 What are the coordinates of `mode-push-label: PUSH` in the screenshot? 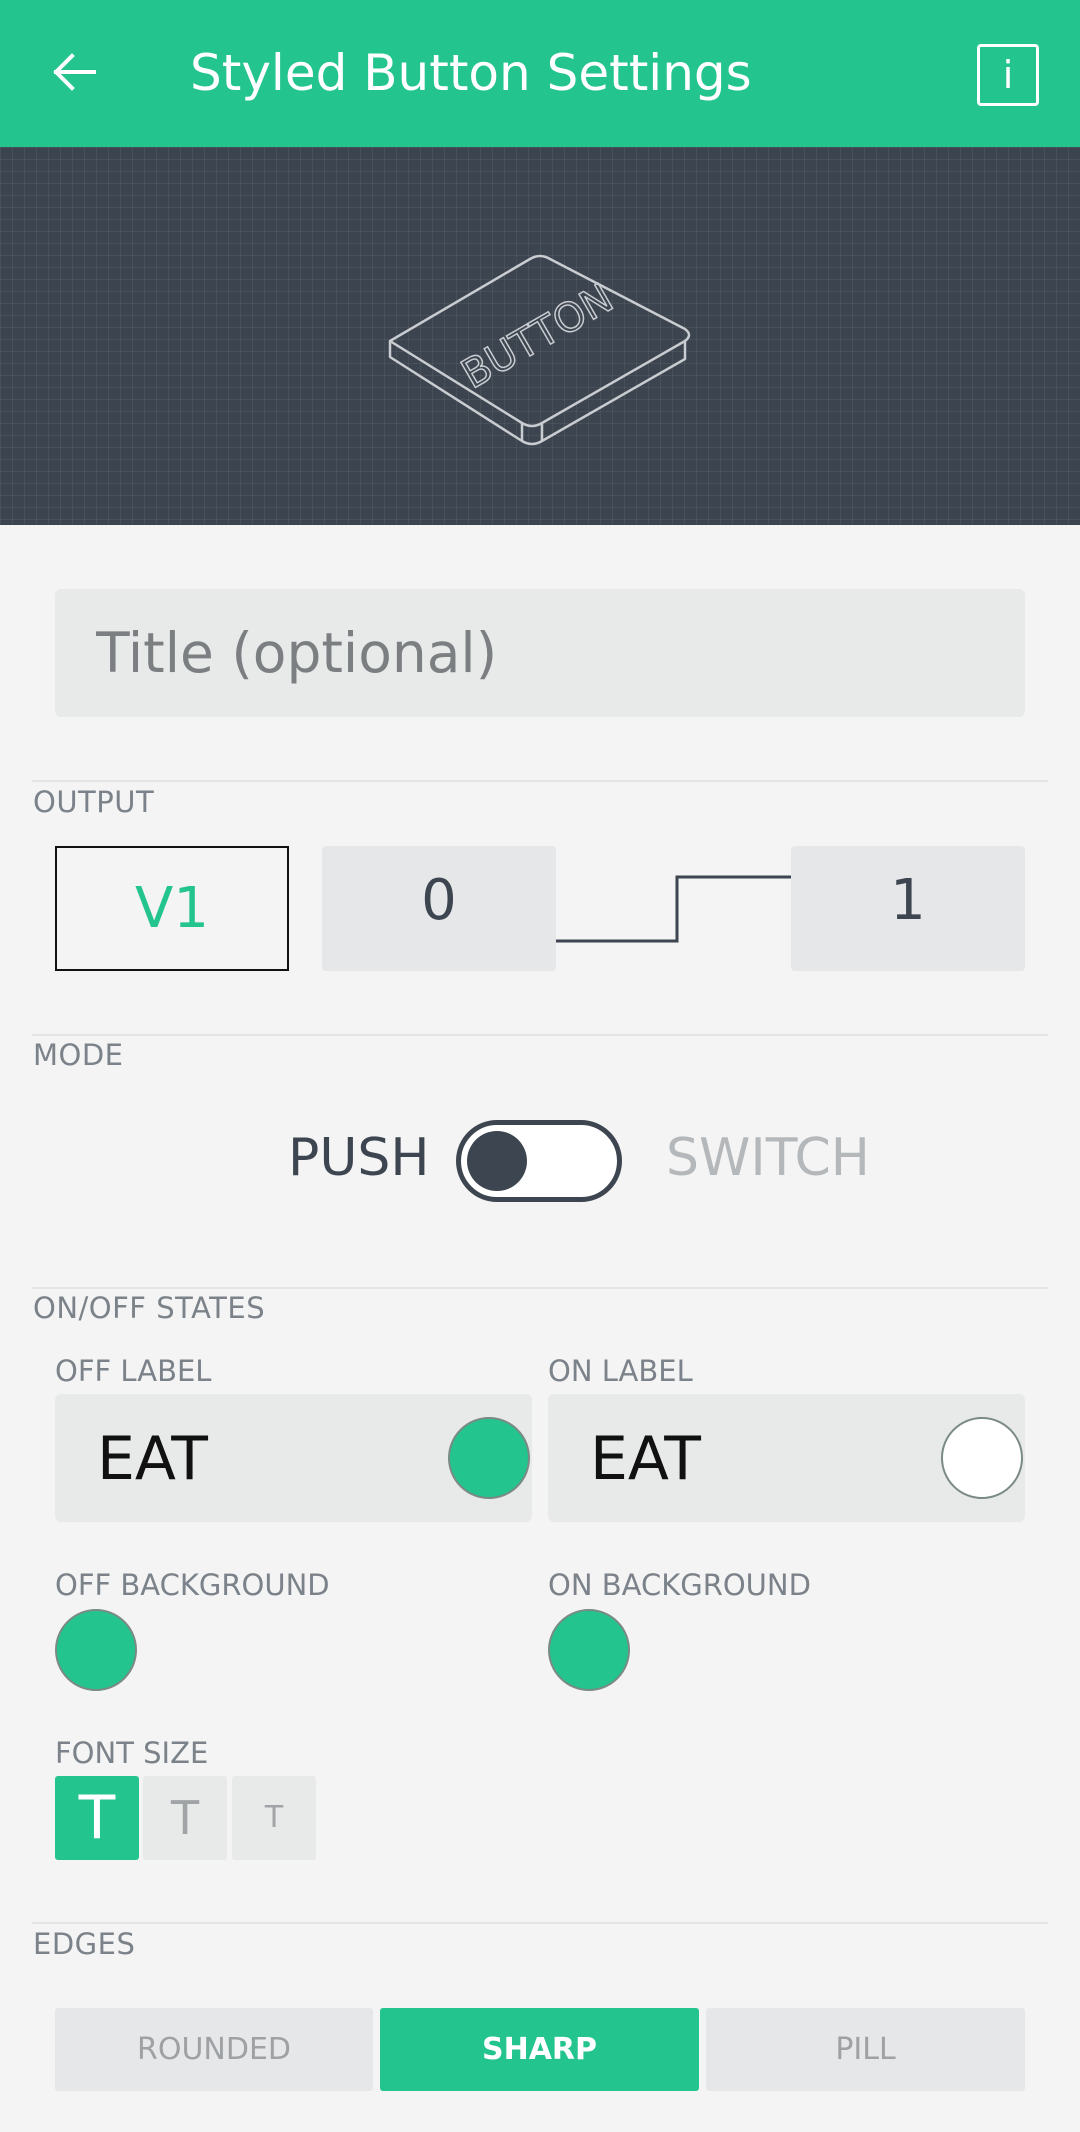 It's located at (359, 1158).